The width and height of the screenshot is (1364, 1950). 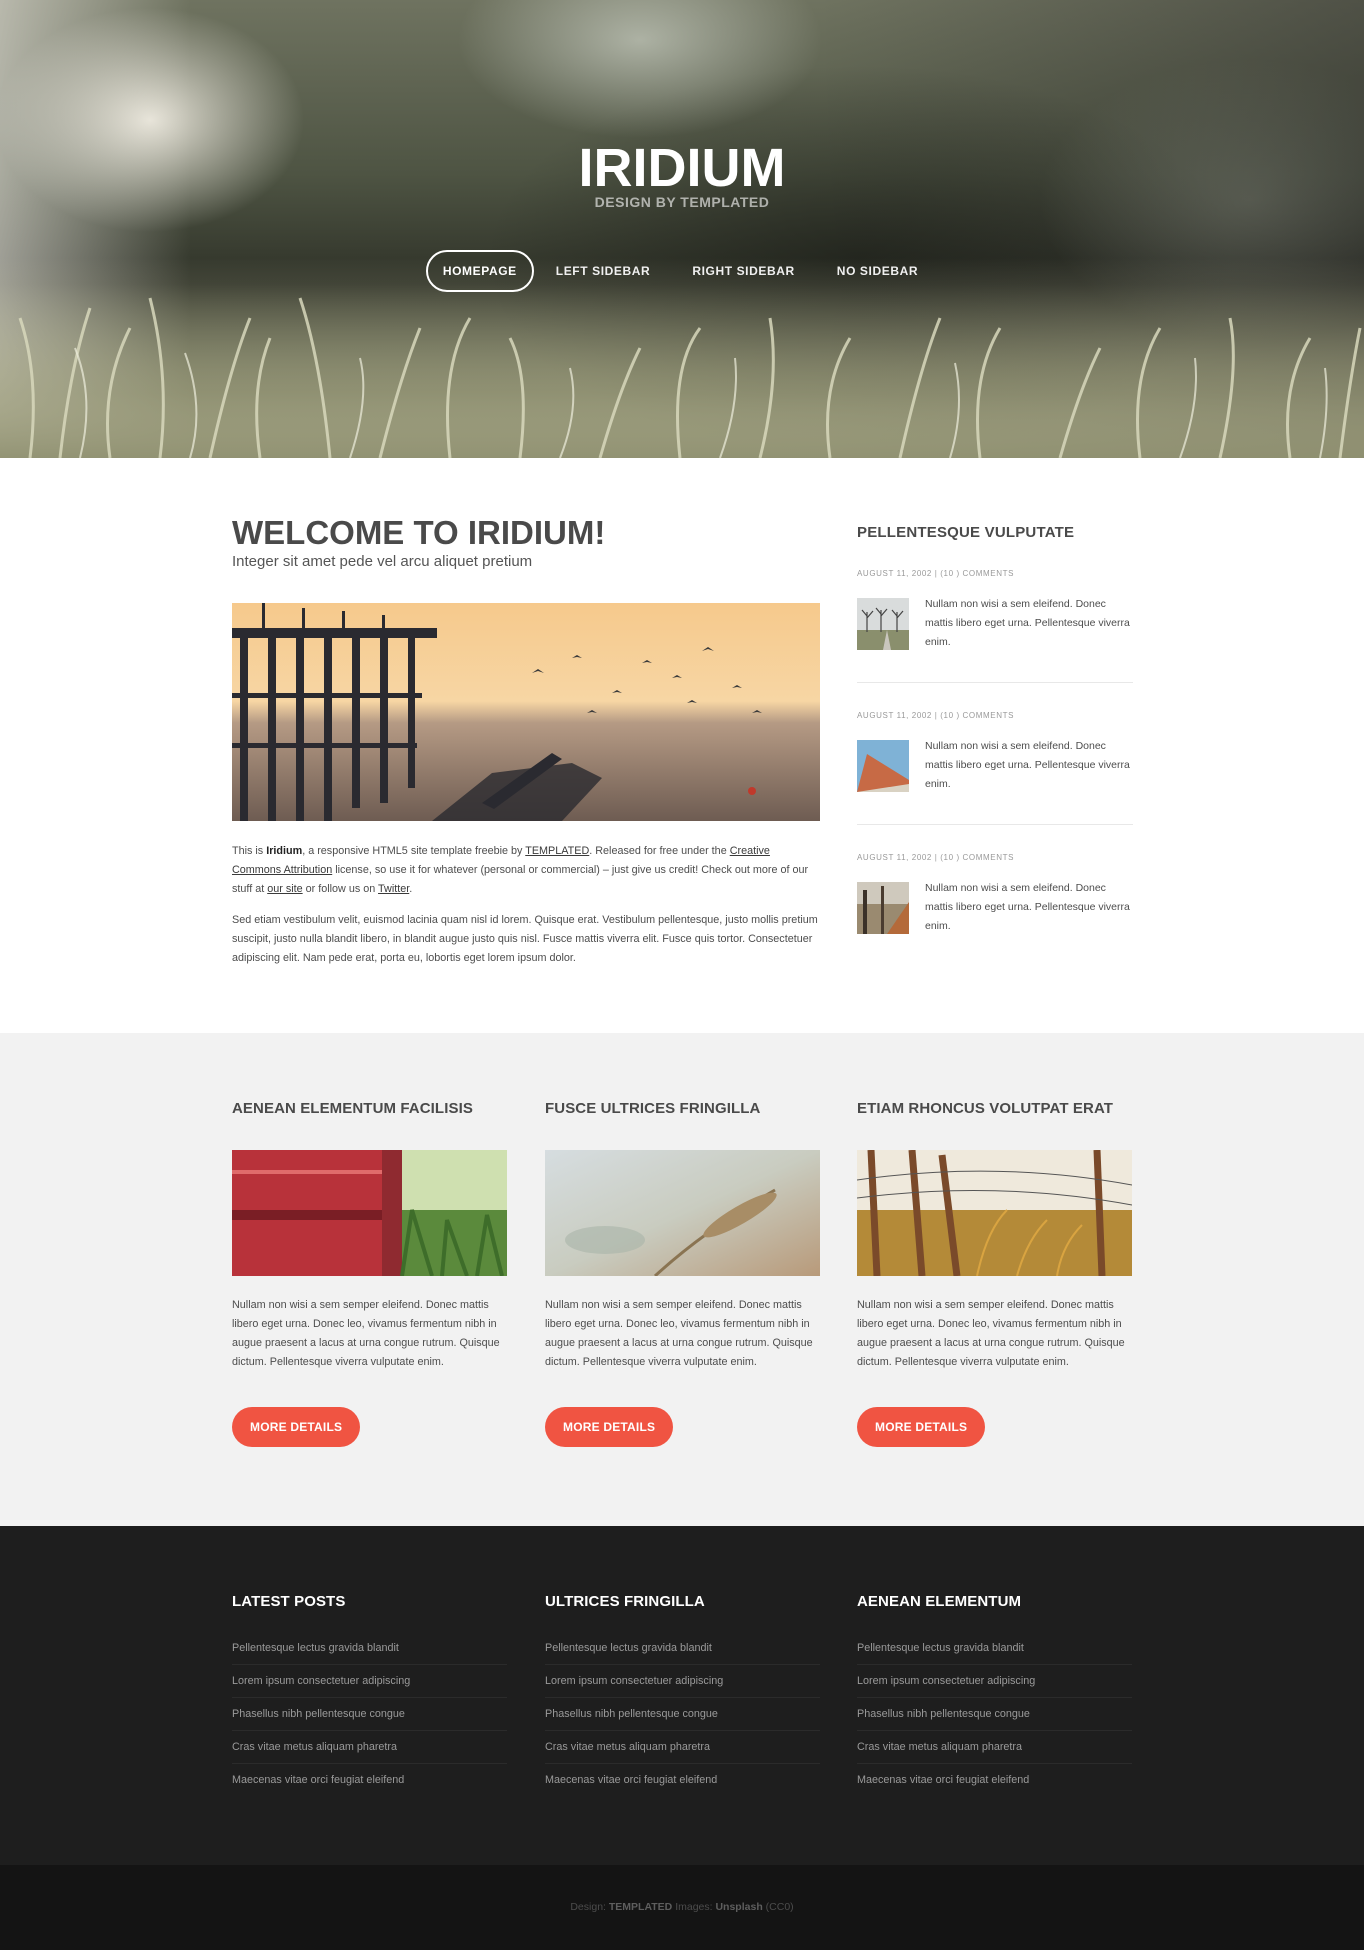 What do you see at coordinates (419, 532) in the screenshot?
I see `page-title: WELCOME TO IRIDIUM!` at bounding box center [419, 532].